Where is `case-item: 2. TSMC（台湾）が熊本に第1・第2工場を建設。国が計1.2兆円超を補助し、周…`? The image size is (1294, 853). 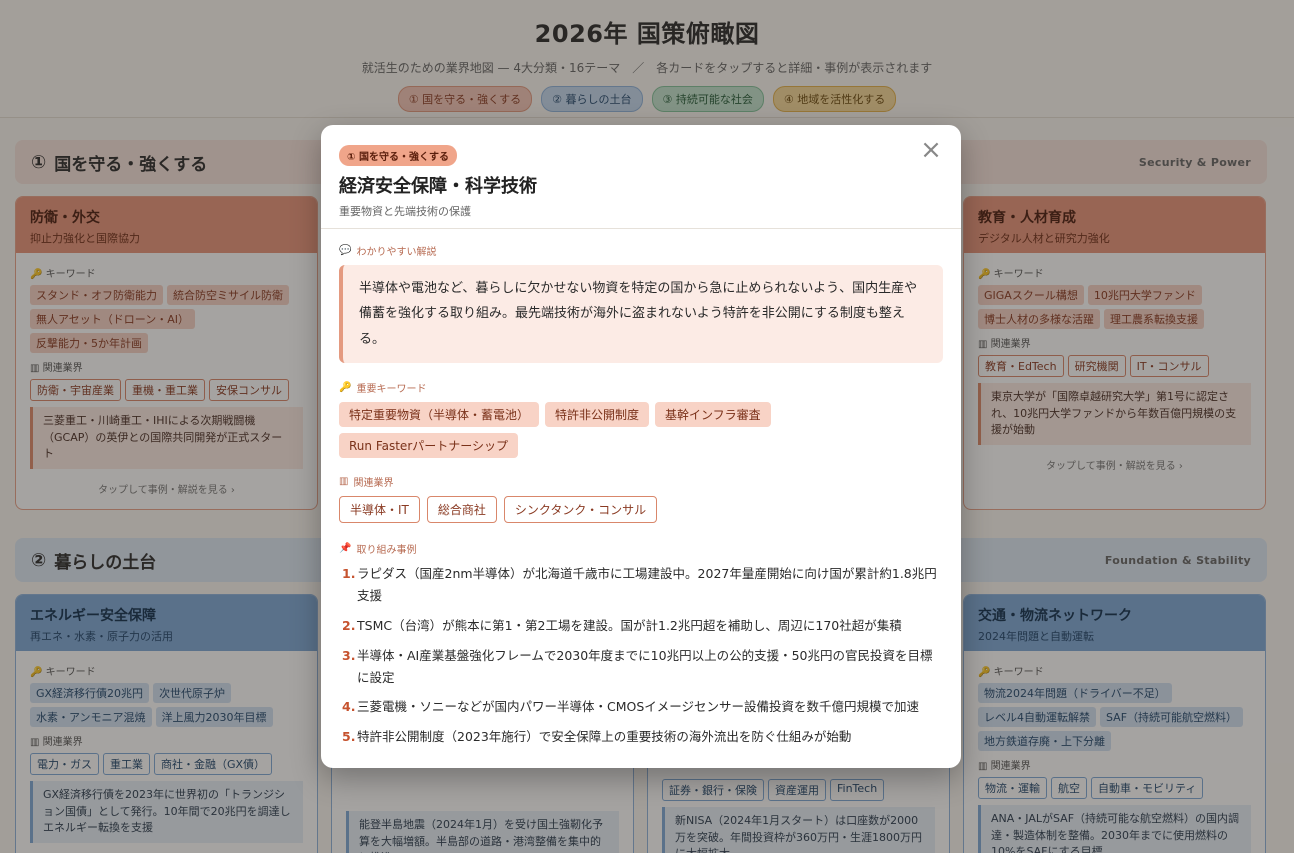
case-item: 2. TSMC（台湾）が熊本に第1・第2工場を建設。国が計1.2兆円超を補助し、周… is located at coordinates (641, 626).